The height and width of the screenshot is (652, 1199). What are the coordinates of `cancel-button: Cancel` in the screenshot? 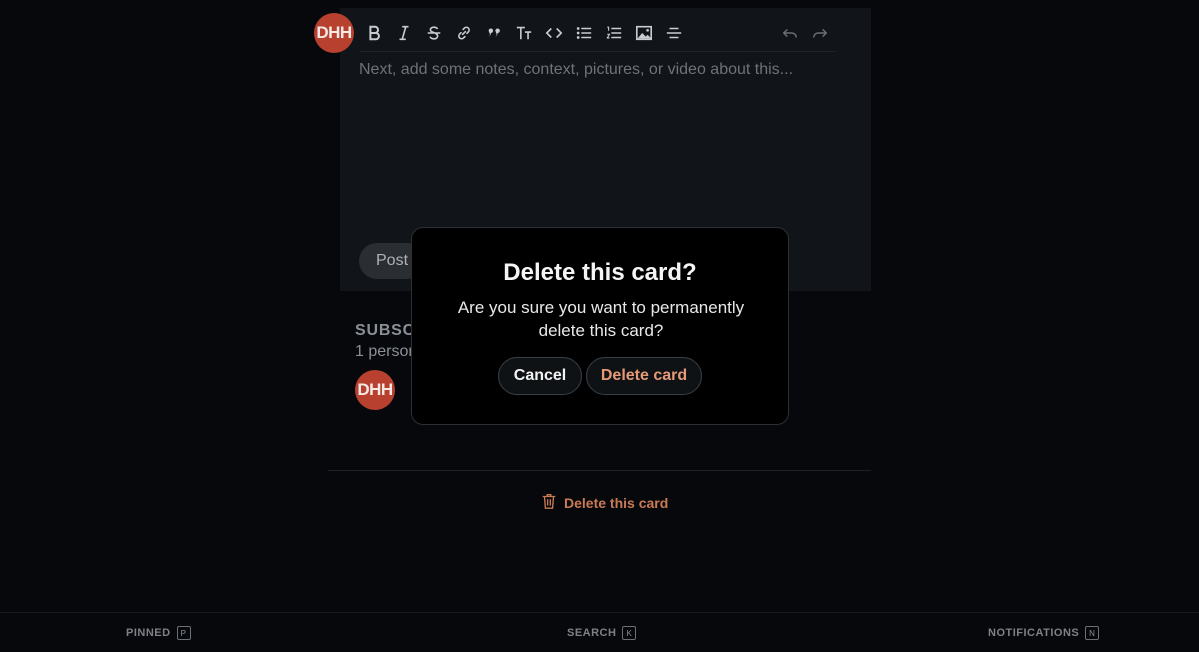 It's located at (540, 376).